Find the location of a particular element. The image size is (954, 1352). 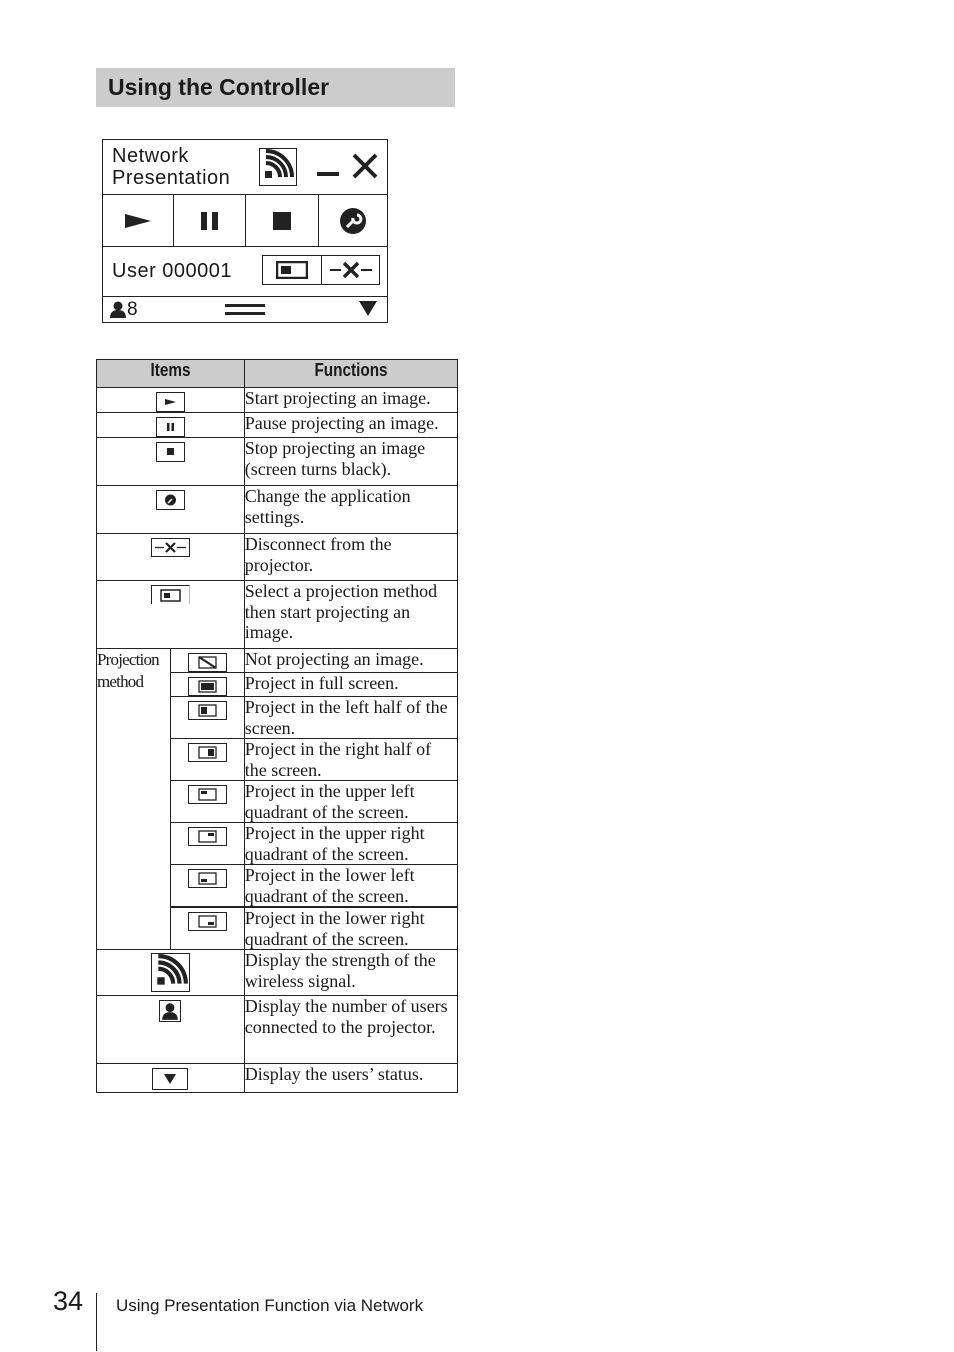

function-text: Disconnect from the projector. is located at coordinates (351, 557).